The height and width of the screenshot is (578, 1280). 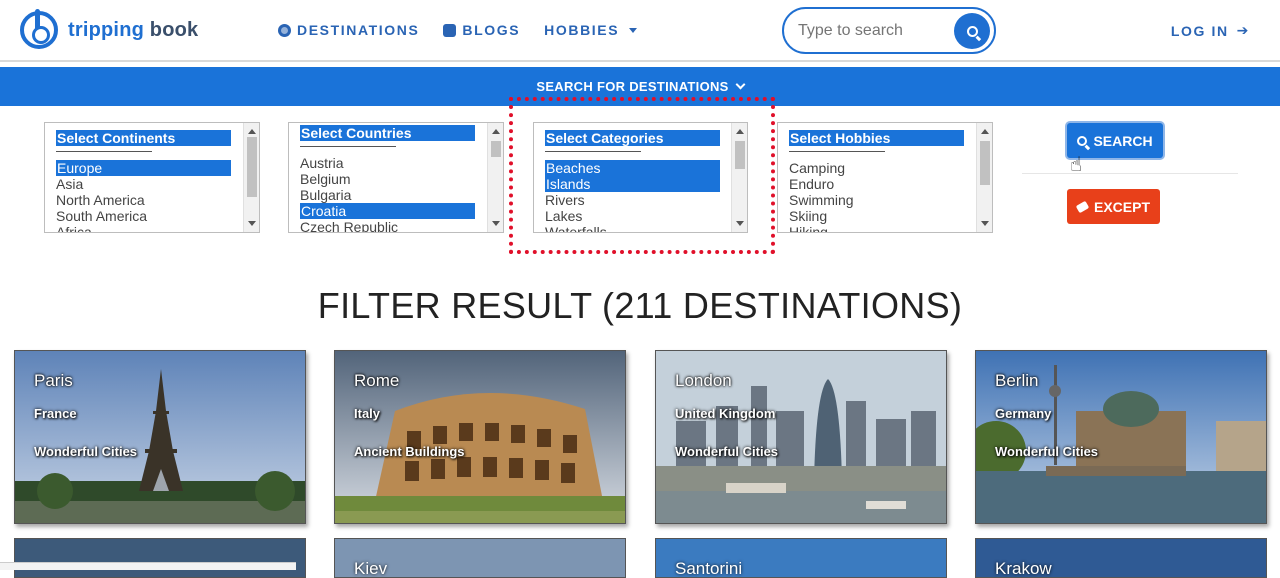 I want to click on option-enduro: Enduro, so click(x=871, y=184).